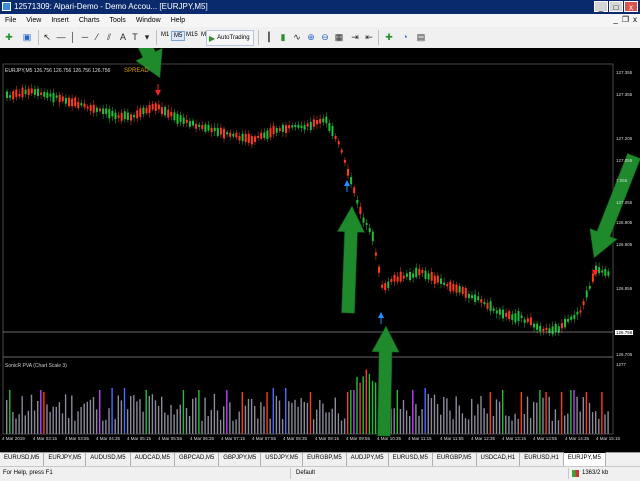  What do you see at coordinates (230, 38) in the screenshot?
I see `autotrading-button: ▶ AutoTrading` at bounding box center [230, 38].